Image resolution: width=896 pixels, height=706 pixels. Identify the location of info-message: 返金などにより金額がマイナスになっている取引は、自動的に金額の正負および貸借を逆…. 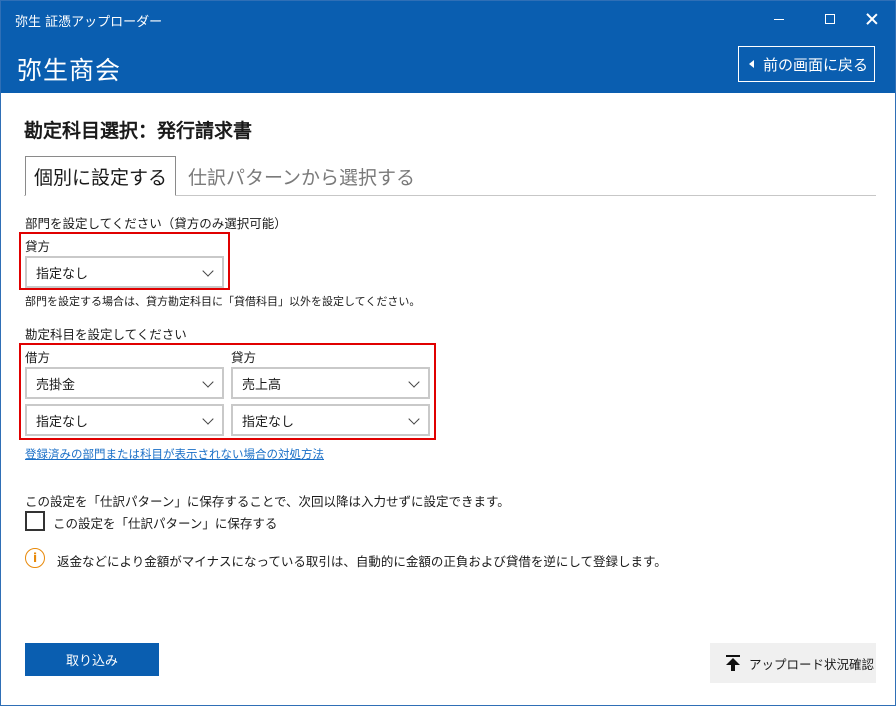
(362, 561).